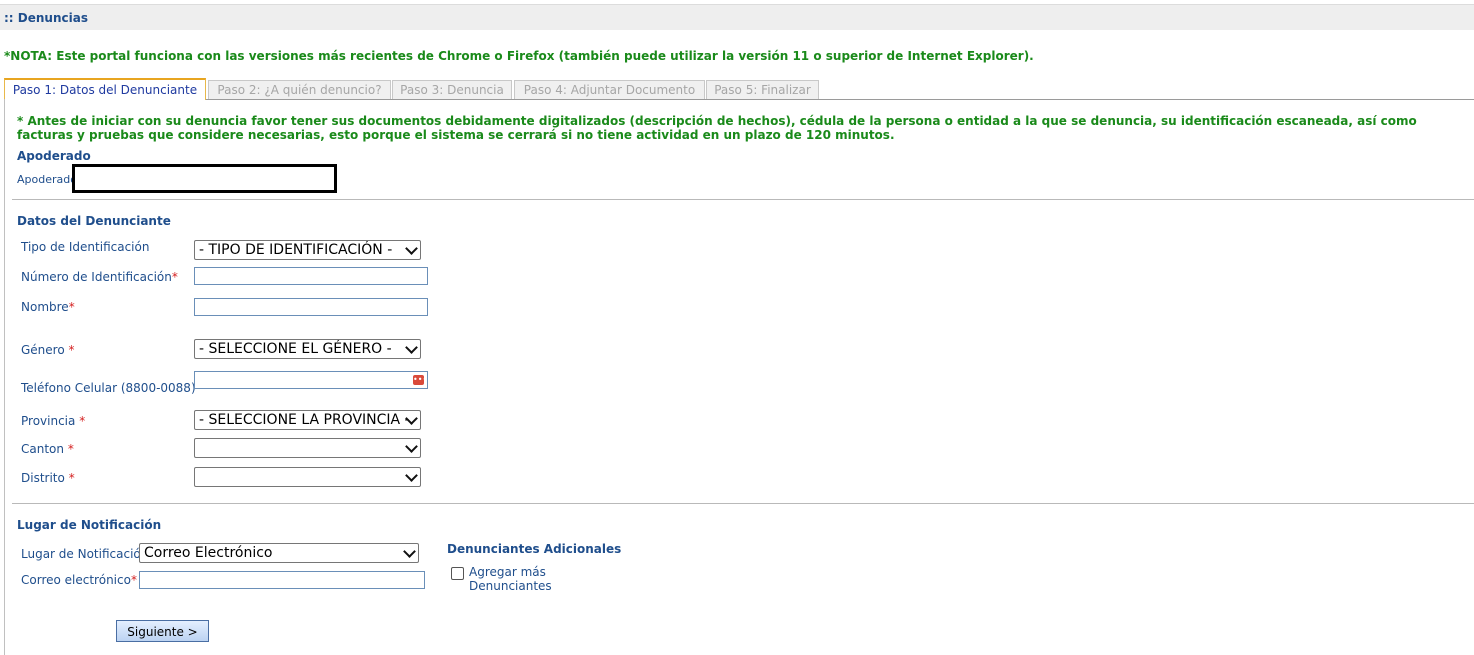  I want to click on nombre-input, so click(311, 307).